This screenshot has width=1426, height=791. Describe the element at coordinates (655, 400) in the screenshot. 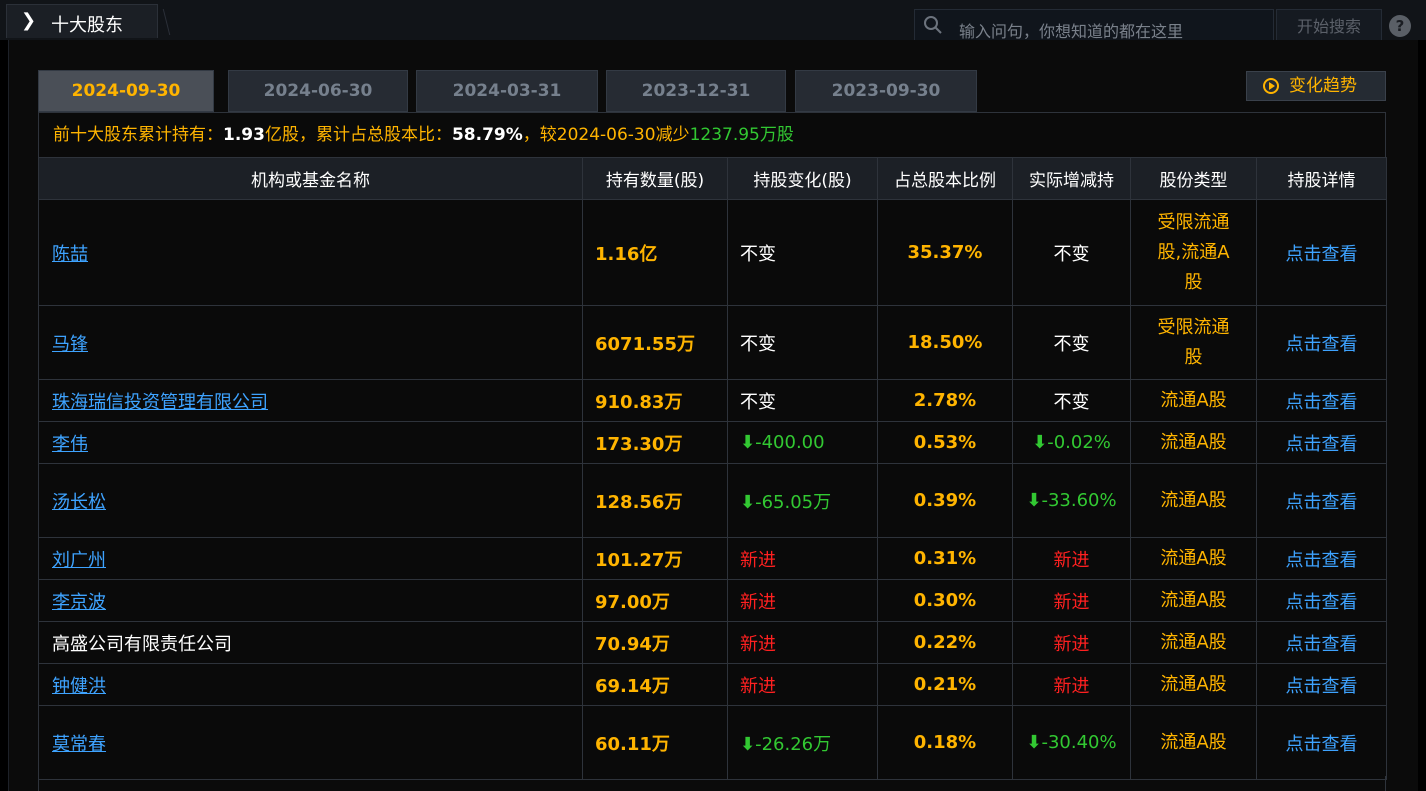

I see `holding-quantity: 910.83万` at that location.